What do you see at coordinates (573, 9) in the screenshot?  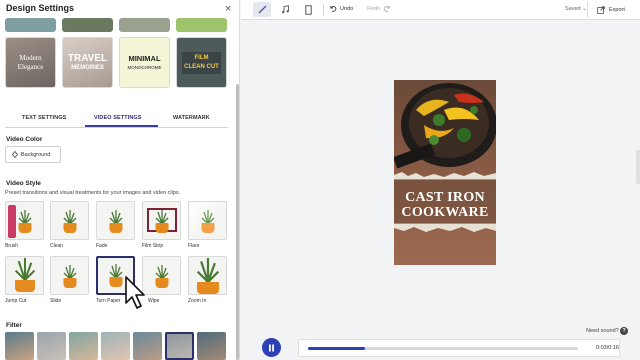 I see `save-status-label: Saved` at bounding box center [573, 9].